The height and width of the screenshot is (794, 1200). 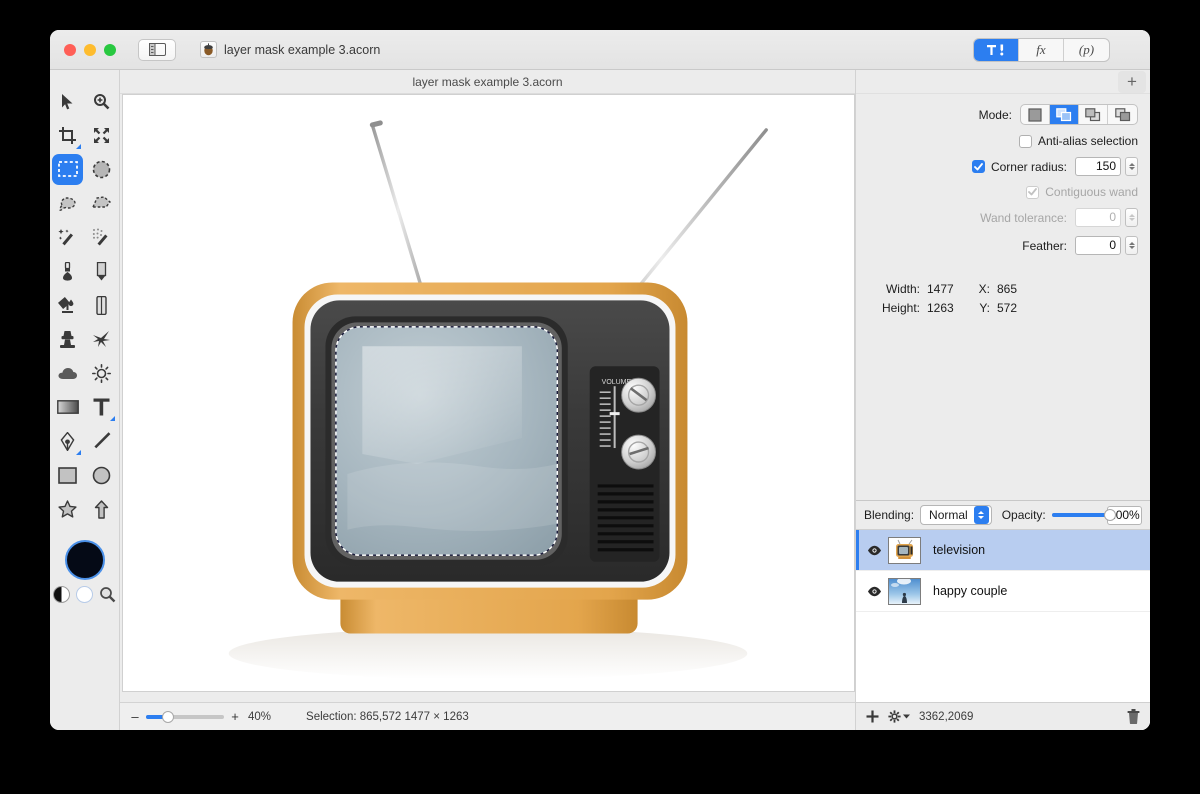 What do you see at coordinates (101, 373) in the screenshot?
I see `dodge-tool` at bounding box center [101, 373].